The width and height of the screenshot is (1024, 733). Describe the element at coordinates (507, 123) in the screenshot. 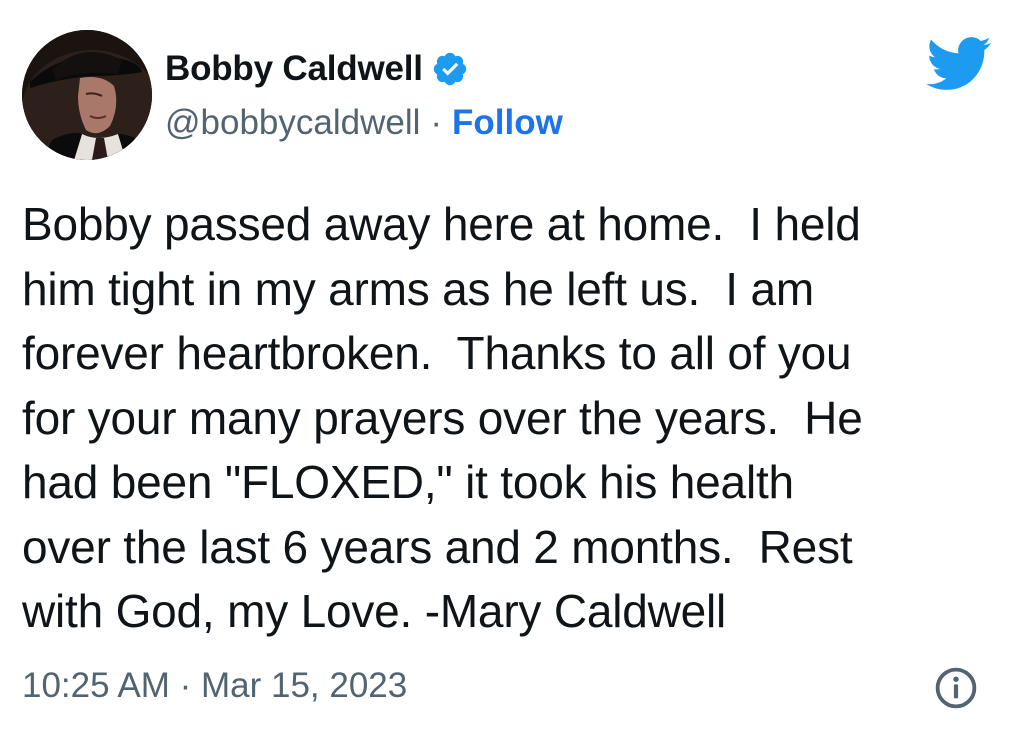

I see `follow-button: Follow` at that location.